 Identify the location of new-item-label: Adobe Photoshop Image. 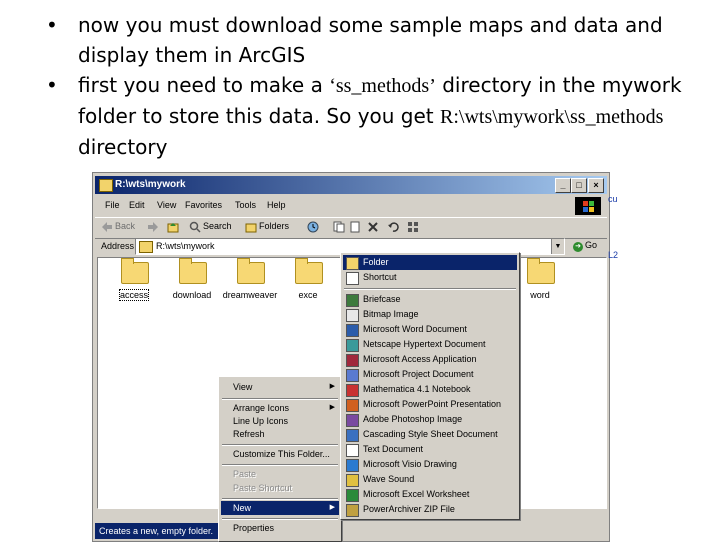
(413, 419).